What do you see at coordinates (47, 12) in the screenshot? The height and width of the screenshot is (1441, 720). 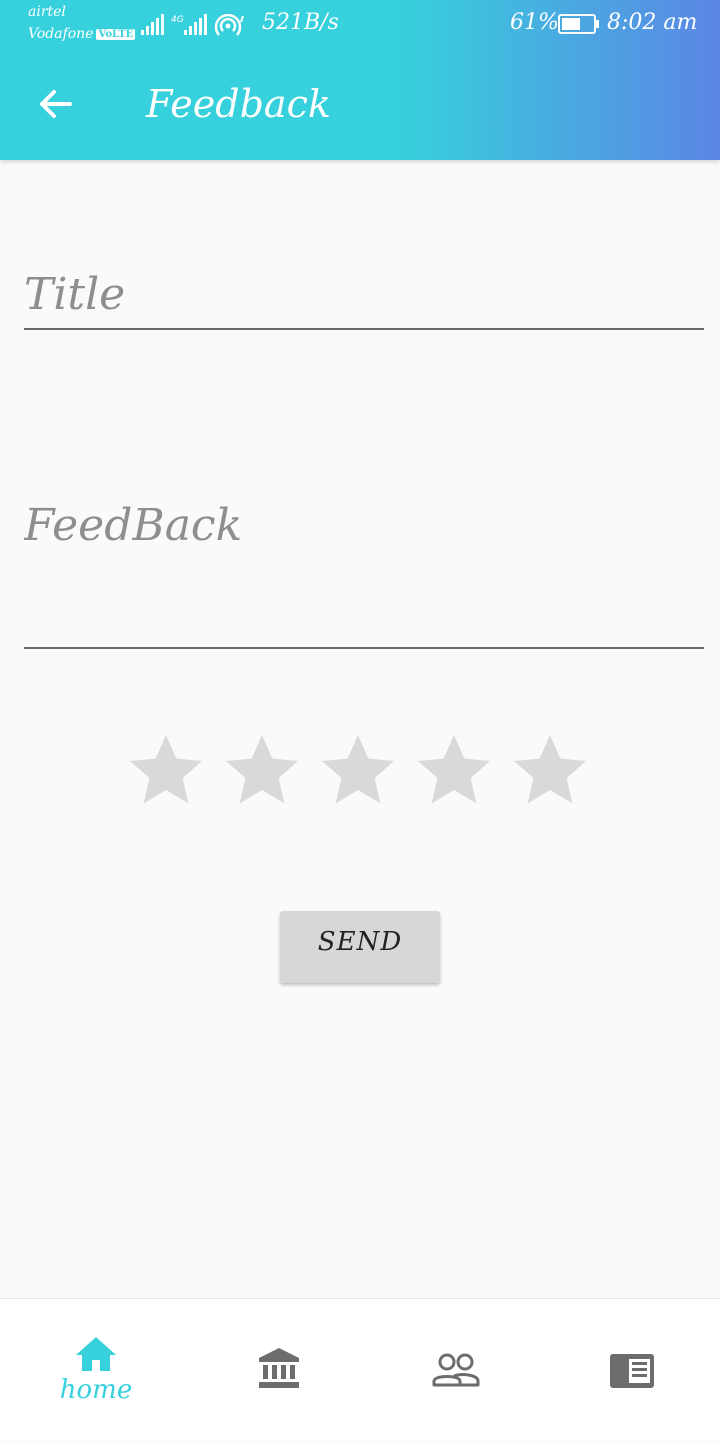 I see `carrier-1: airtel` at bounding box center [47, 12].